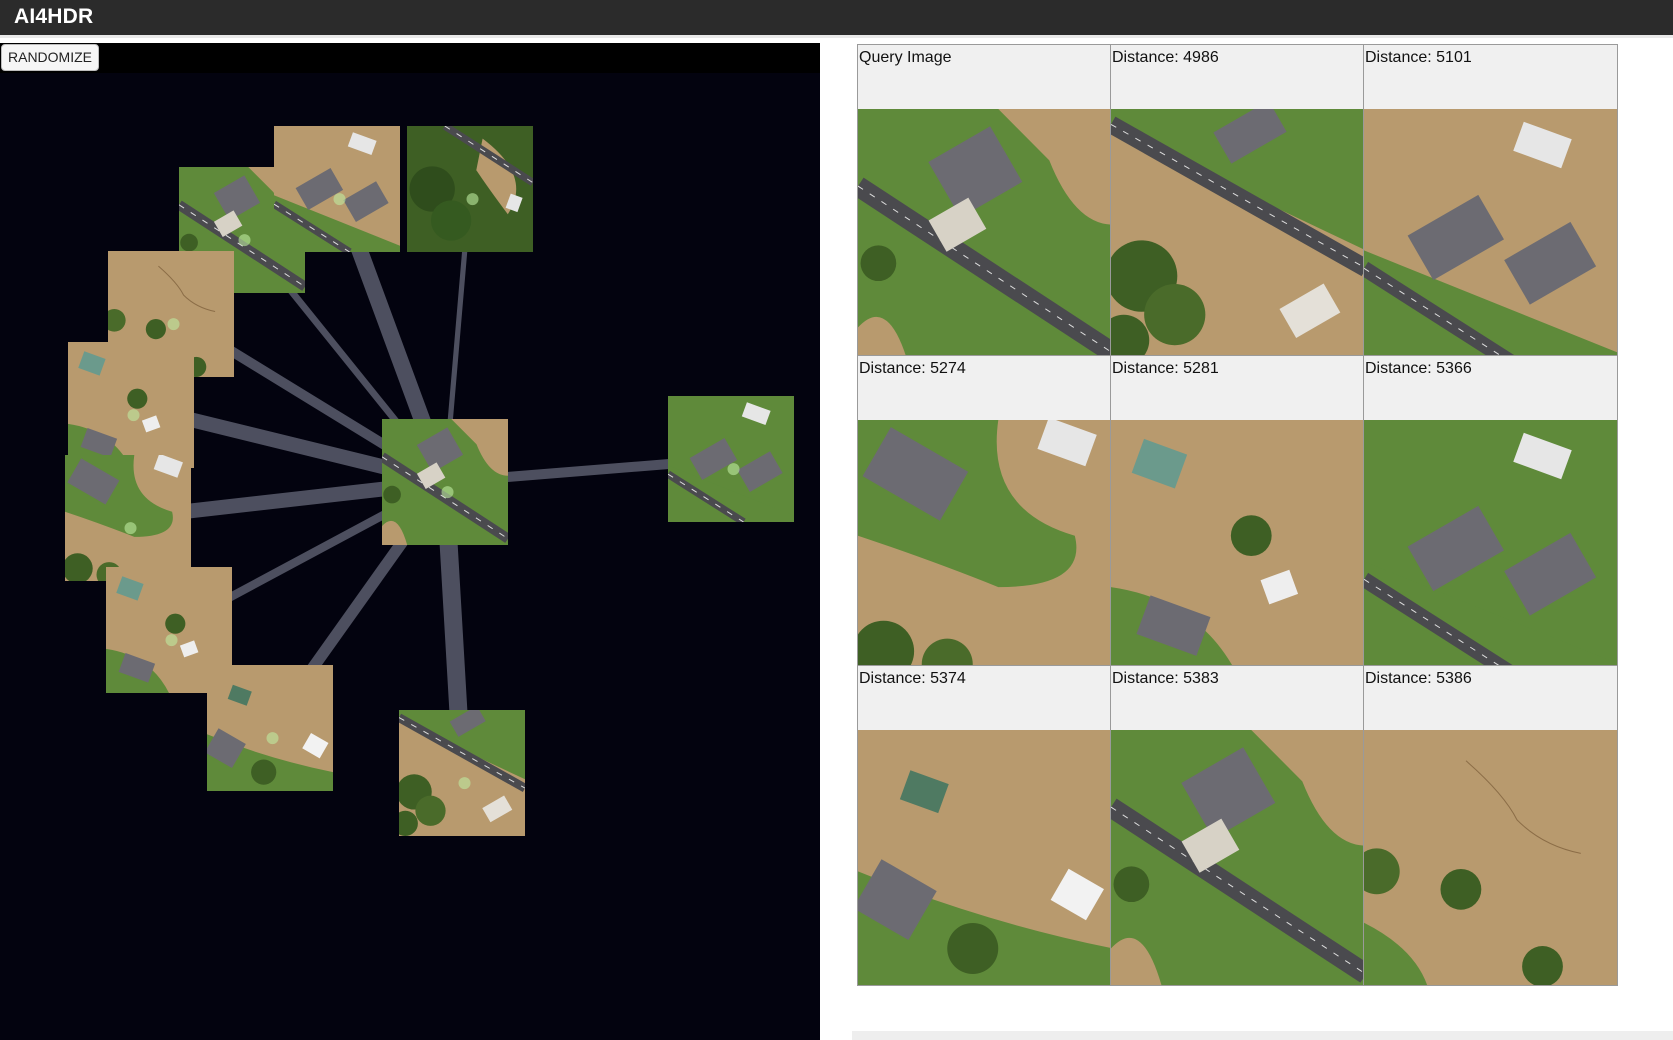 This screenshot has width=1673, height=1040. Describe the element at coordinates (1165, 57) in the screenshot. I see `distance-label: Distance: 4986` at that location.